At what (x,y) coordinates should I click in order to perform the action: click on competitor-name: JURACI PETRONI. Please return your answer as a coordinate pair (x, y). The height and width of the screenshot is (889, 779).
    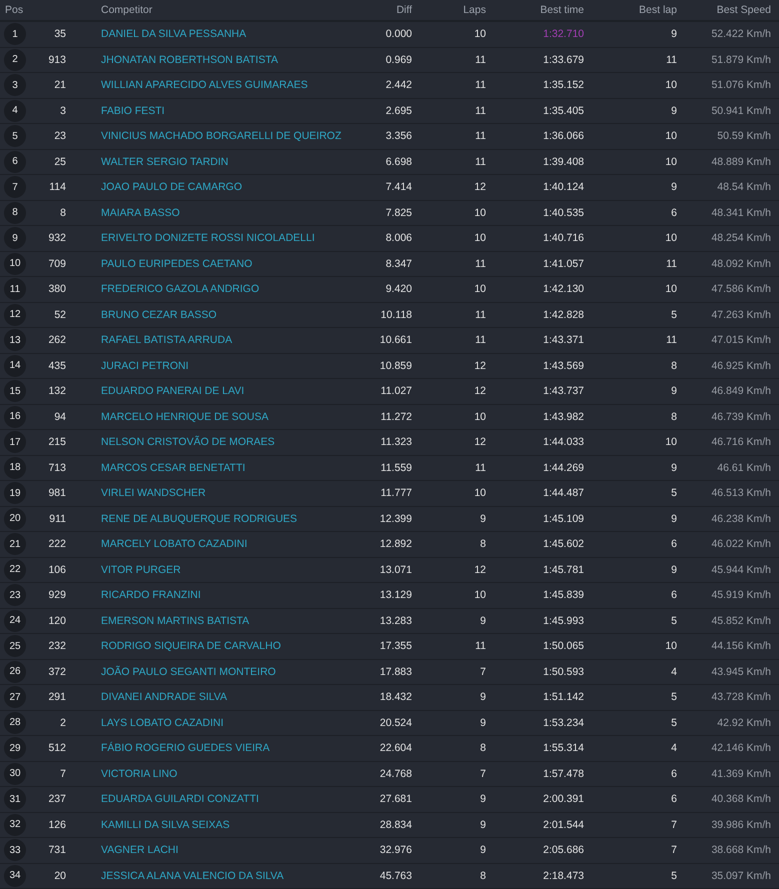
    Looking at the image, I should click on (145, 366).